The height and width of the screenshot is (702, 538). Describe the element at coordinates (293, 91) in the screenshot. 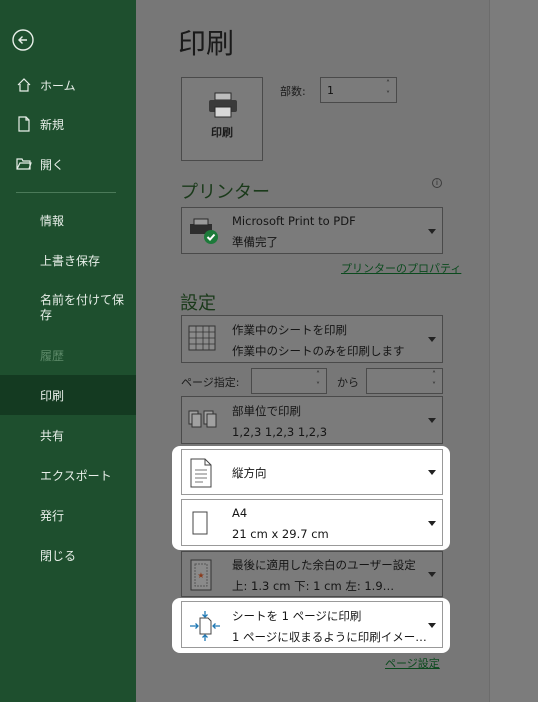

I see `copies-label: 部数:` at that location.